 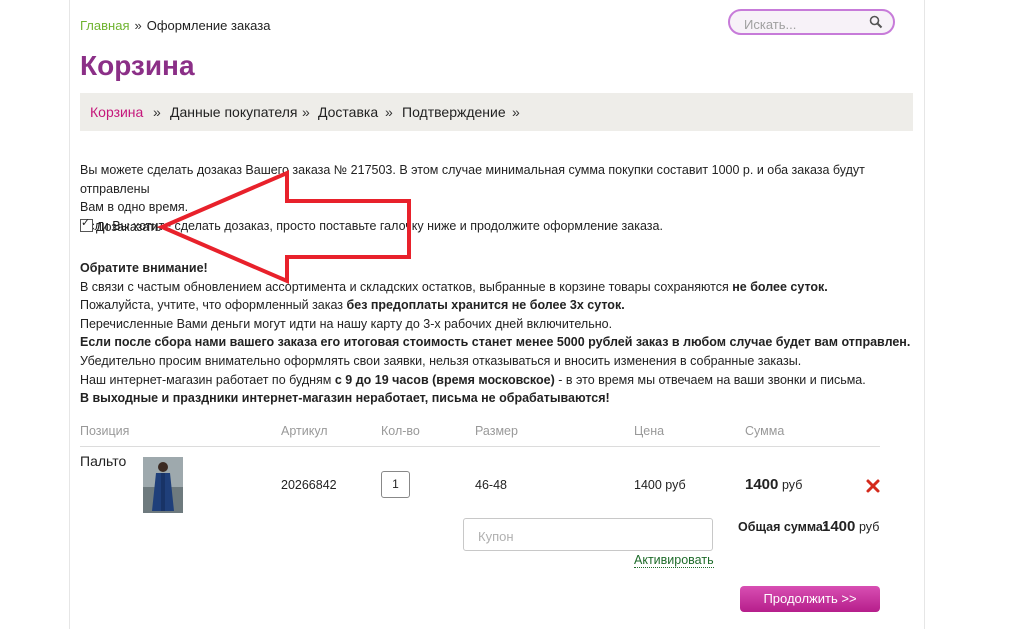 What do you see at coordinates (400, 431) in the screenshot?
I see `column-header-quantity: Кол-во` at bounding box center [400, 431].